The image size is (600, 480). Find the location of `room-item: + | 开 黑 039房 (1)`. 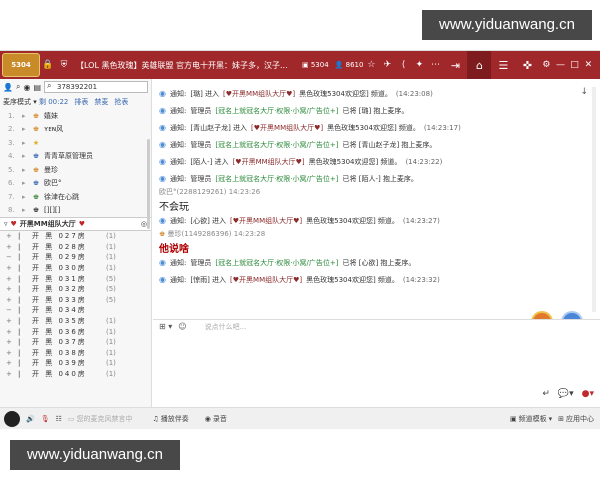

room-item: + | 开 黑 039房 (1) is located at coordinates (75, 363).